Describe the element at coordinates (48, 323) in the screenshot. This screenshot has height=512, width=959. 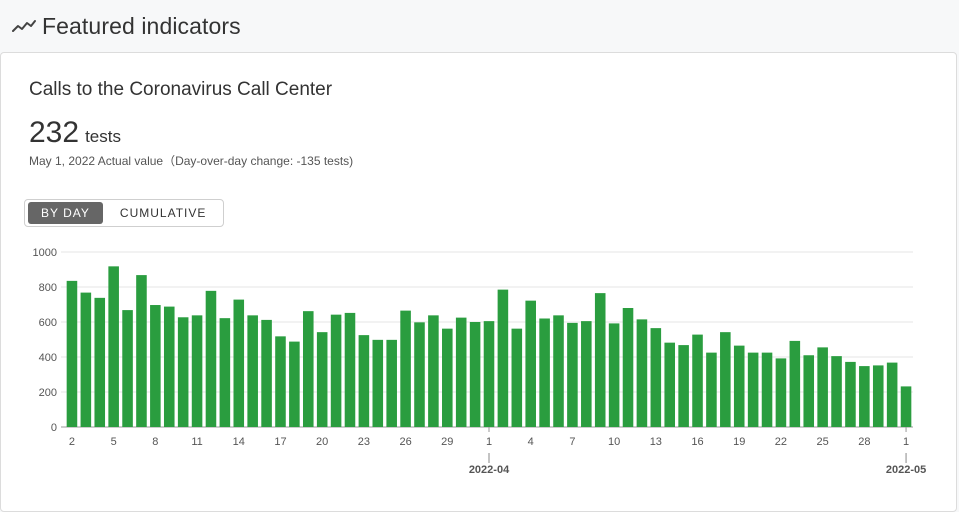
I see `y-tick-label: 600` at that location.